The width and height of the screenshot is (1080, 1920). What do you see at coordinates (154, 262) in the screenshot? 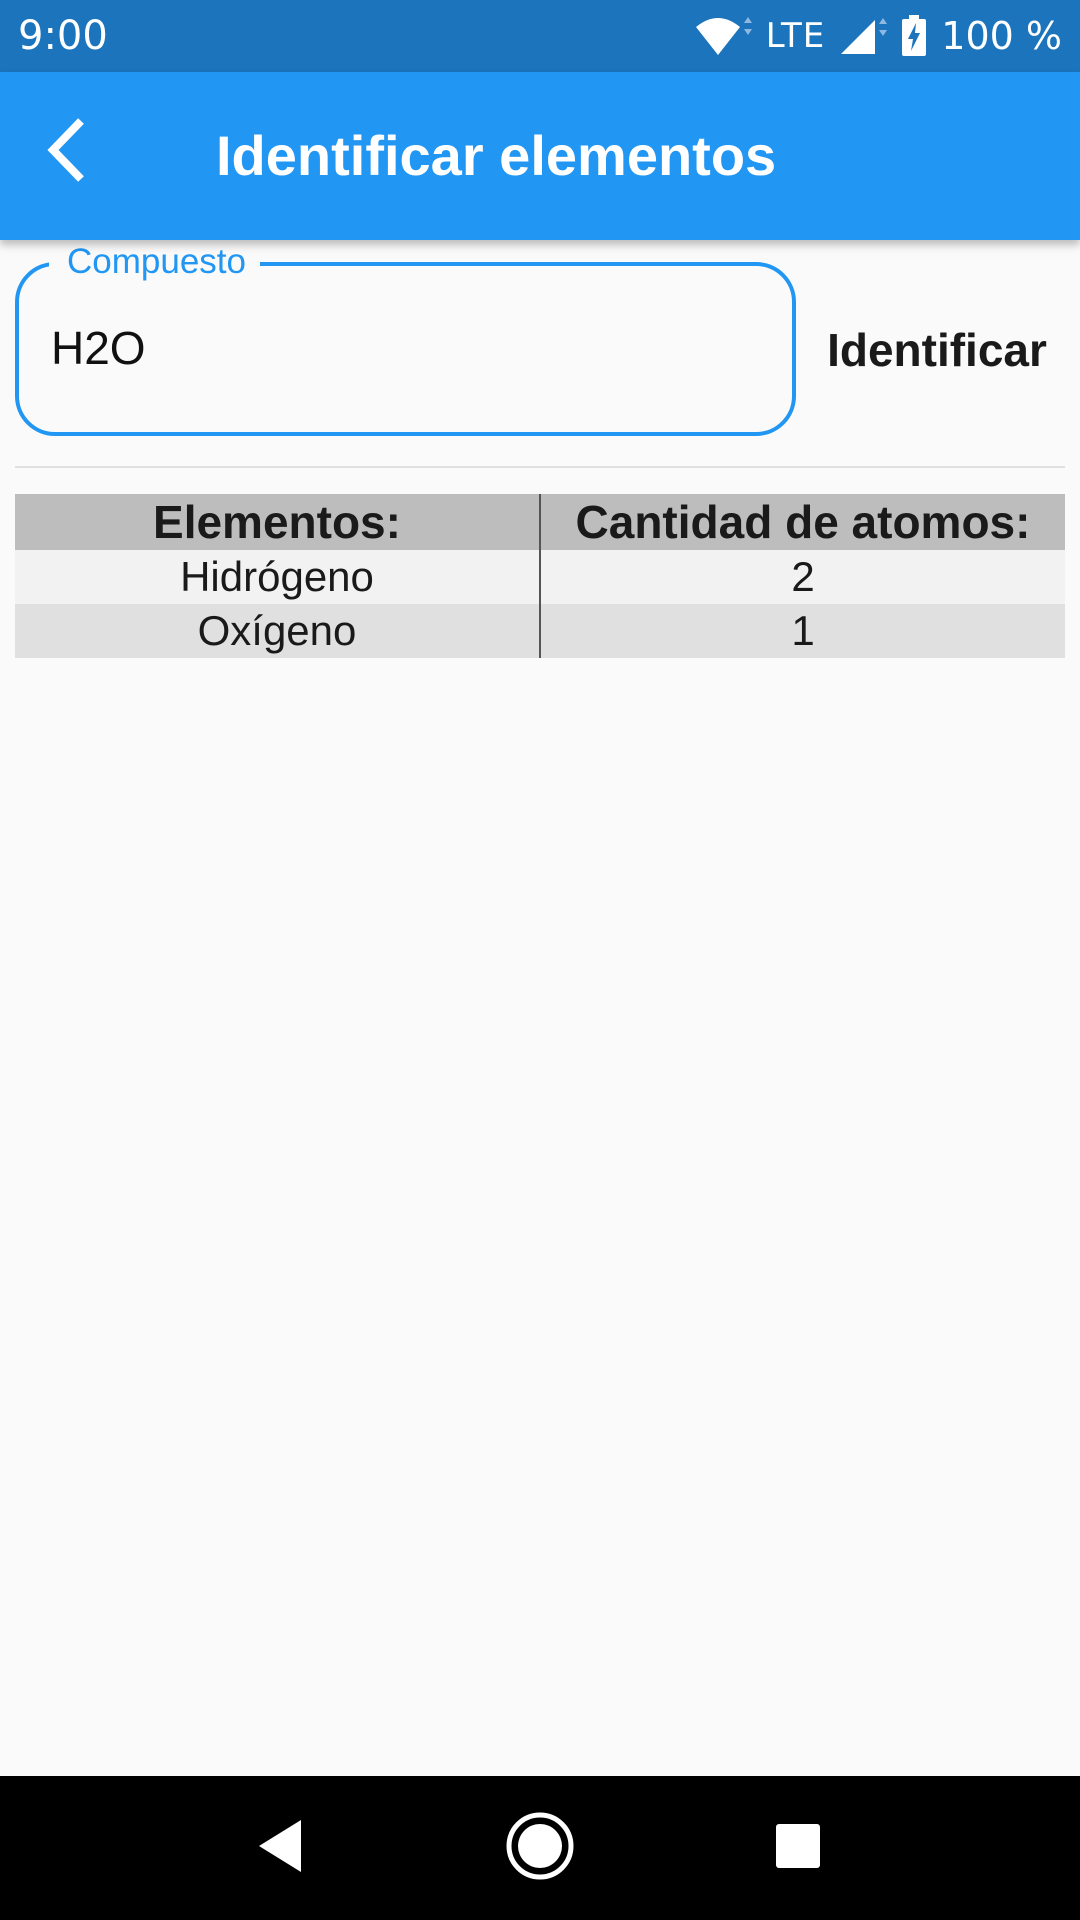
I see `field-label: Compuesto` at bounding box center [154, 262].